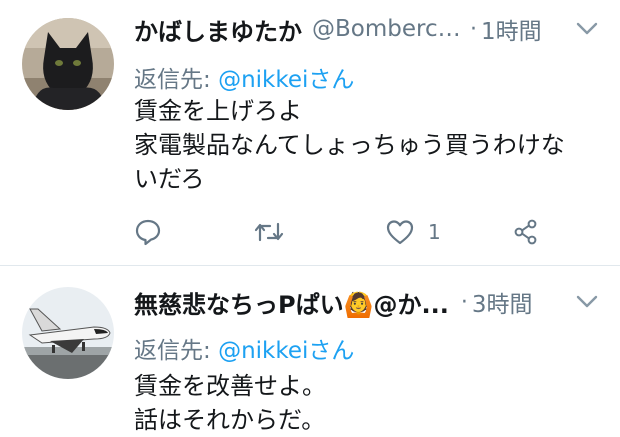 The image size is (620, 437). Describe the element at coordinates (344, 232) in the screenshot. I see `action-bar: 1` at that location.